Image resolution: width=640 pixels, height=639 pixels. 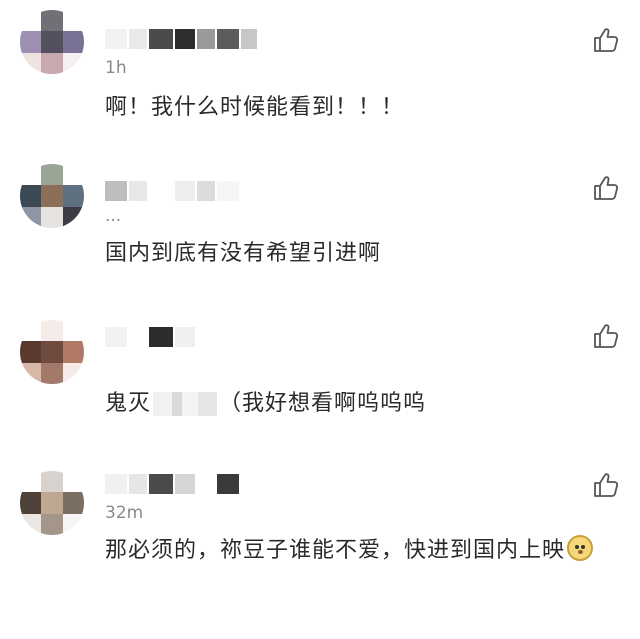 I want to click on comment-text-content: 那必须的，祢豆子谁能不爱，快进到国内上映, so click(x=335, y=550).